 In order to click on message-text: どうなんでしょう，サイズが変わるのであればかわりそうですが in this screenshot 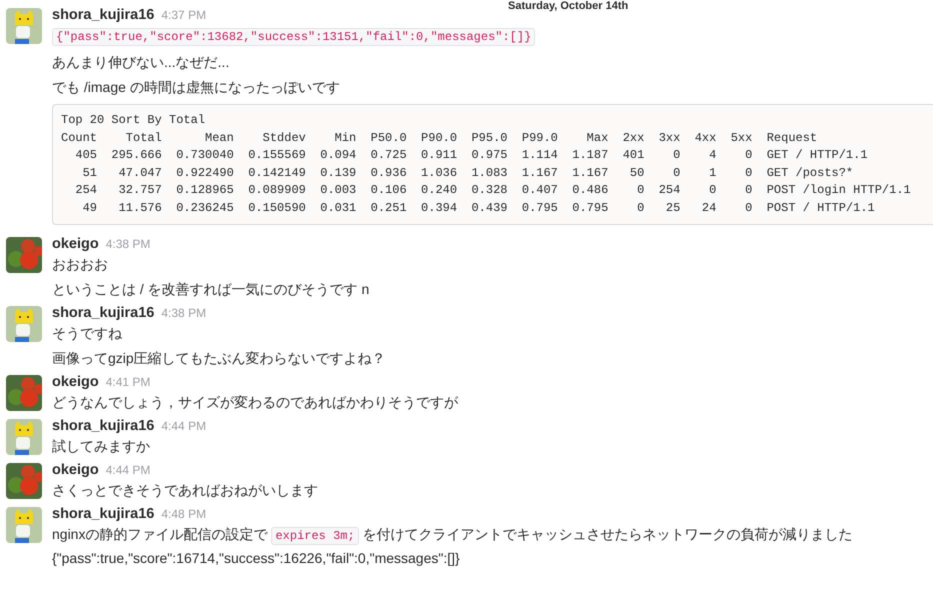, I will do `click(255, 402)`.